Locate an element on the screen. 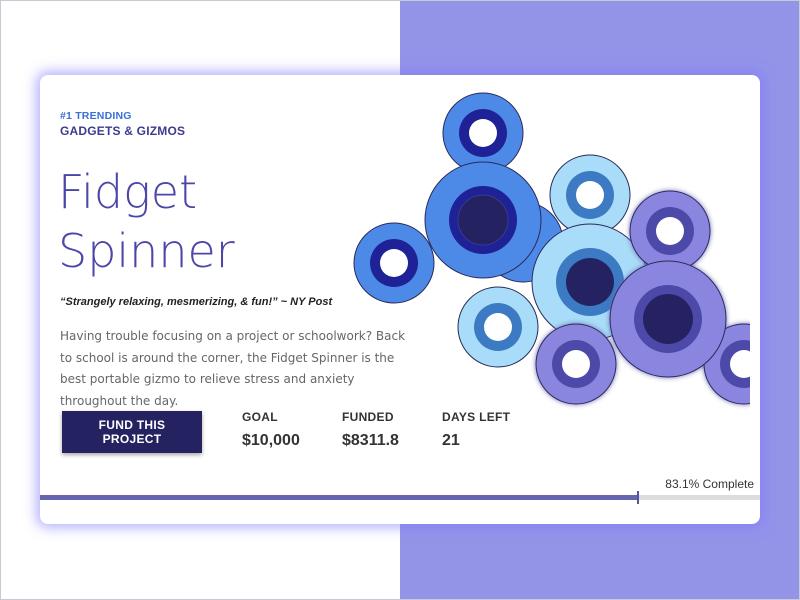 This screenshot has width=800, height=600. title-line-2: Spinner is located at coordinates (146, 251).